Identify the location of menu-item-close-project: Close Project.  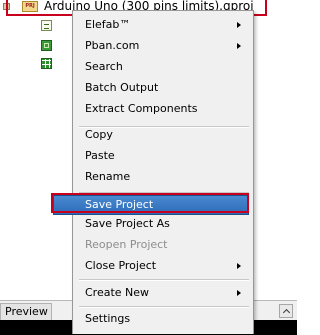
(163, 266).